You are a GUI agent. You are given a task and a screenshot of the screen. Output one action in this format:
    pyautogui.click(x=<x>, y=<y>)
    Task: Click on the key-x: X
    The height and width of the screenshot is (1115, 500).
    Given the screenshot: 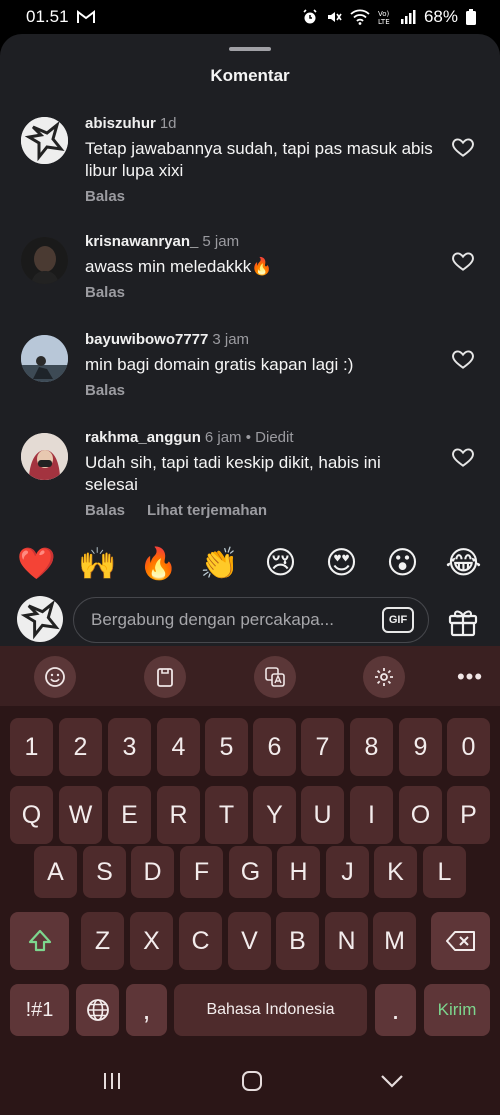 What is the action you would take?
    pyautogui.click(x=151, y=941)
    